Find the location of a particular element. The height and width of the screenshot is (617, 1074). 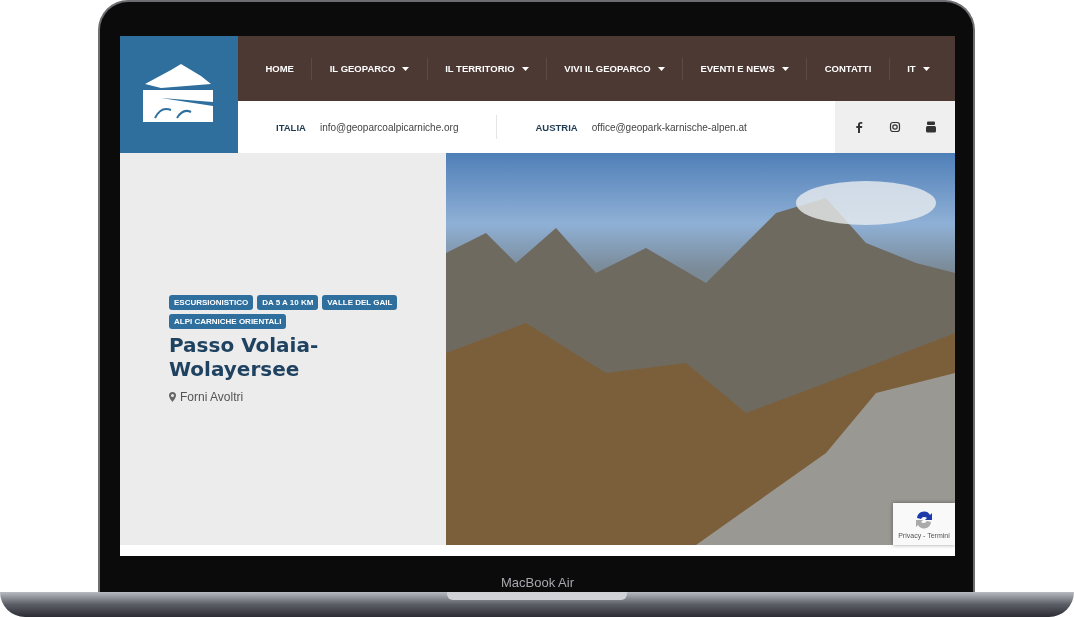

nav-link: VIVI IL GEOPARCO is located at coordinates (613, 68).